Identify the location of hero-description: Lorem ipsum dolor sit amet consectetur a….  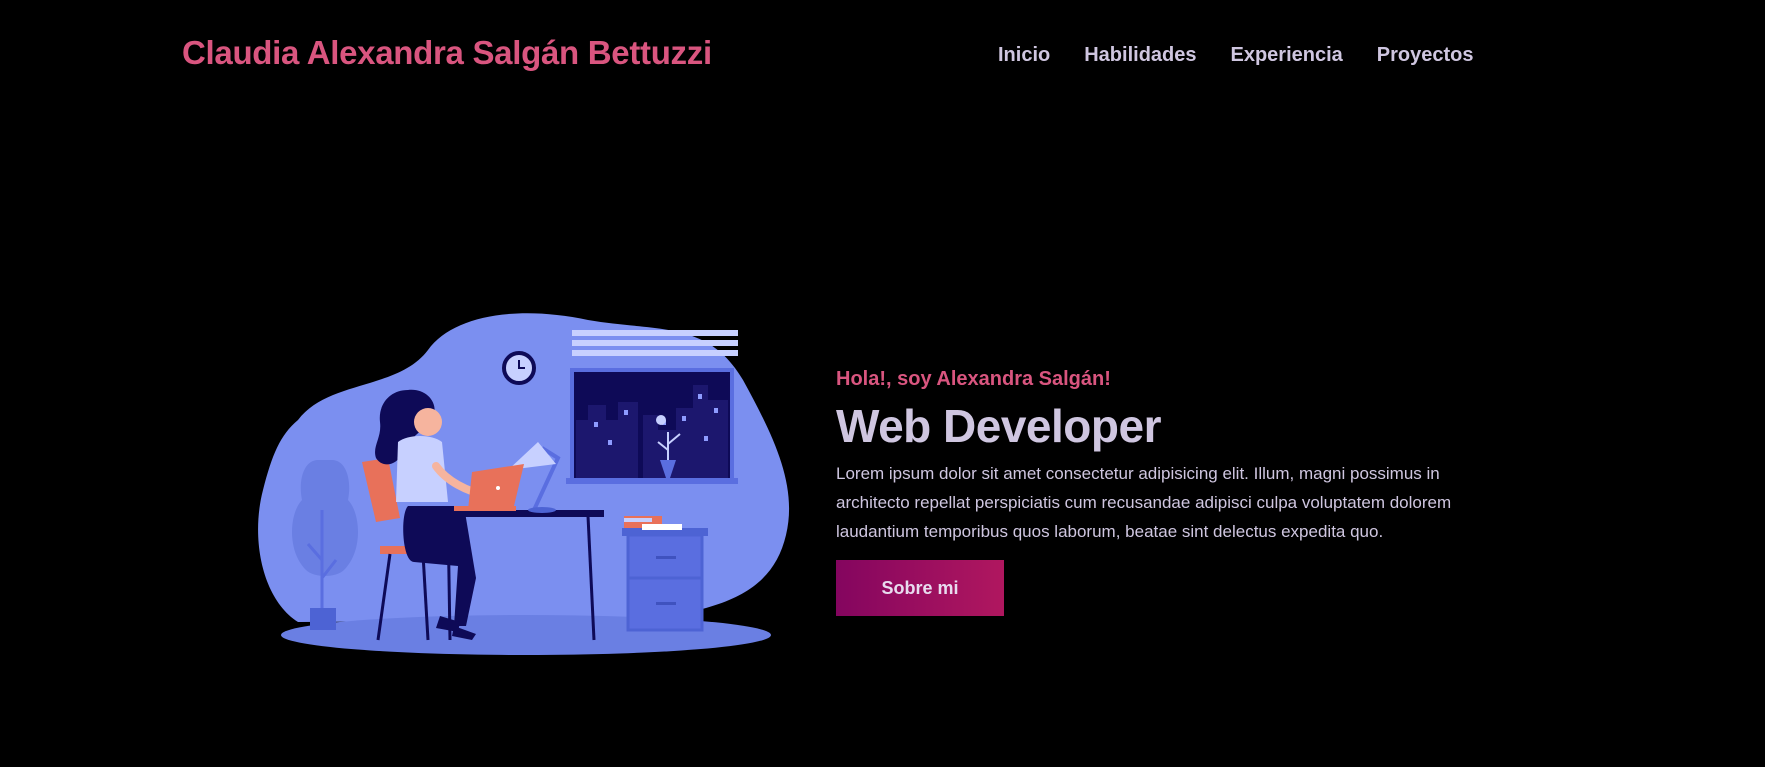
(1144, 502).